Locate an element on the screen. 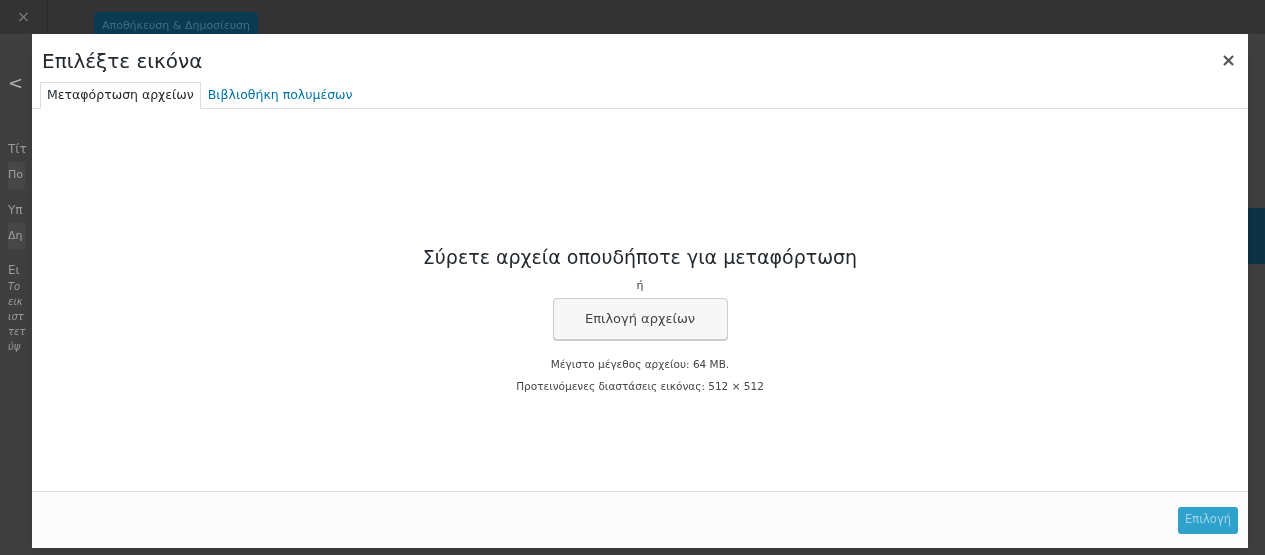  back-label: < is located at coordinates (16, 83).